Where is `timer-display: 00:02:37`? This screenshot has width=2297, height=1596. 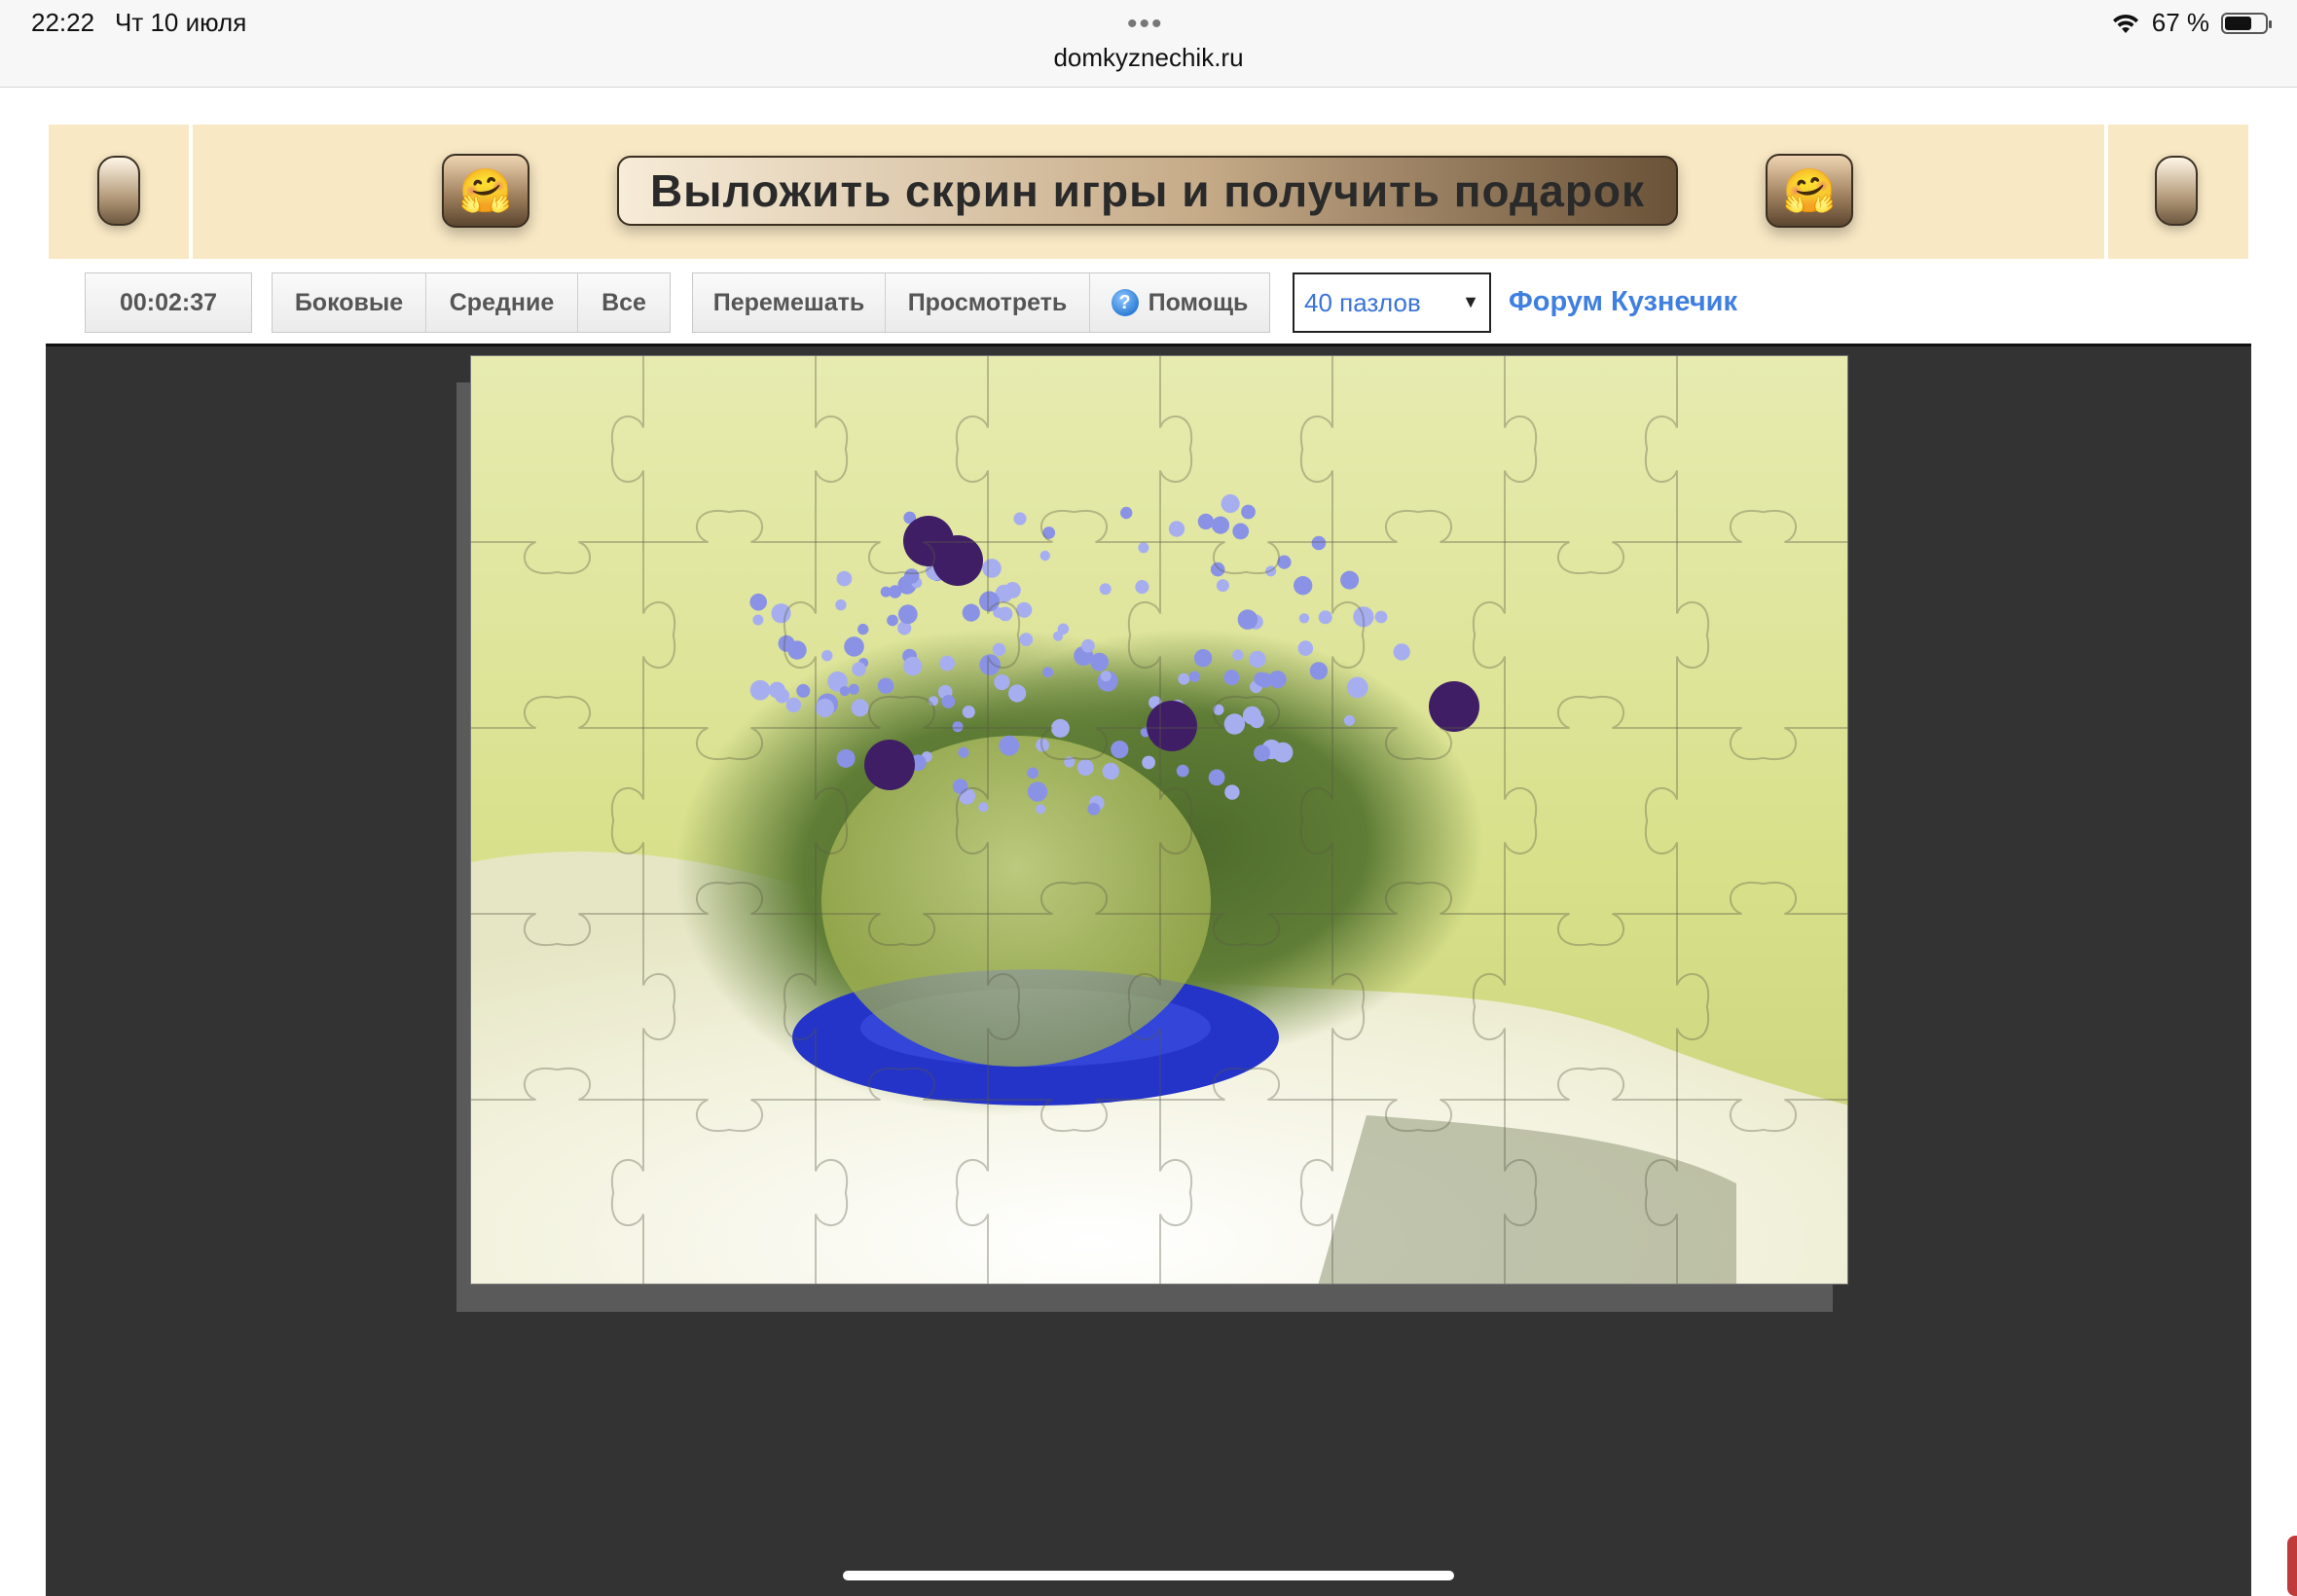
timer-display: 00:02:37 is located at coordinates (168, 302).